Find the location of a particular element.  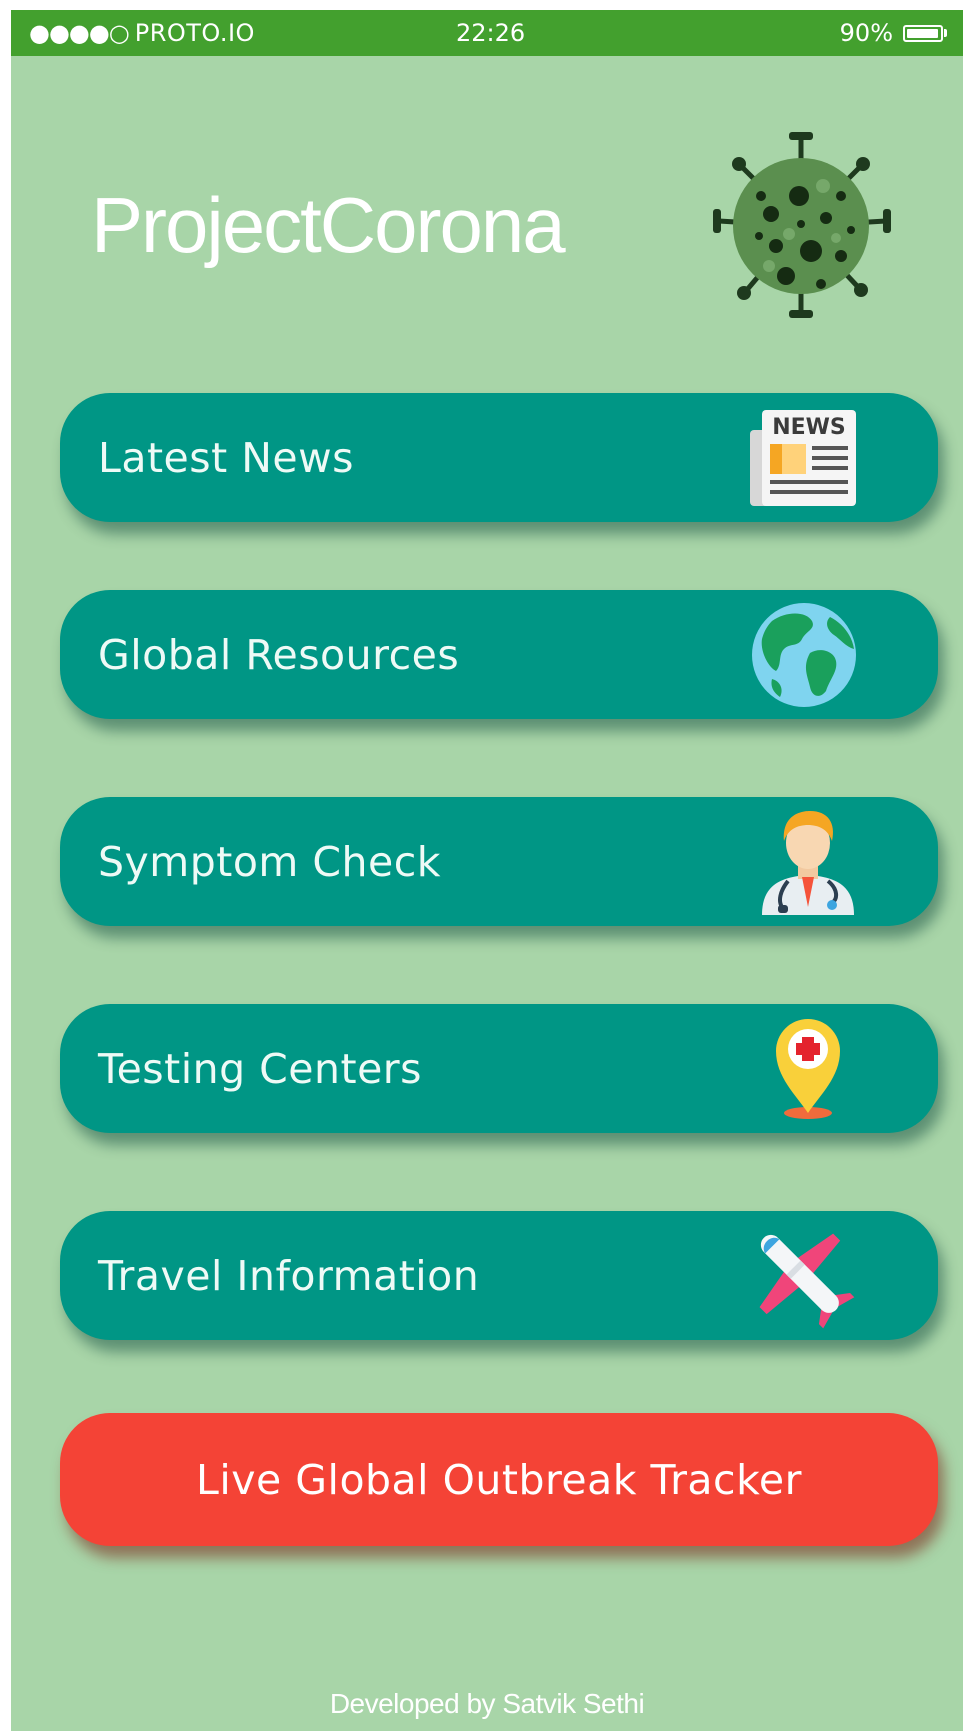

app-title: ProjectCorona is located at coordinates (328, 225).